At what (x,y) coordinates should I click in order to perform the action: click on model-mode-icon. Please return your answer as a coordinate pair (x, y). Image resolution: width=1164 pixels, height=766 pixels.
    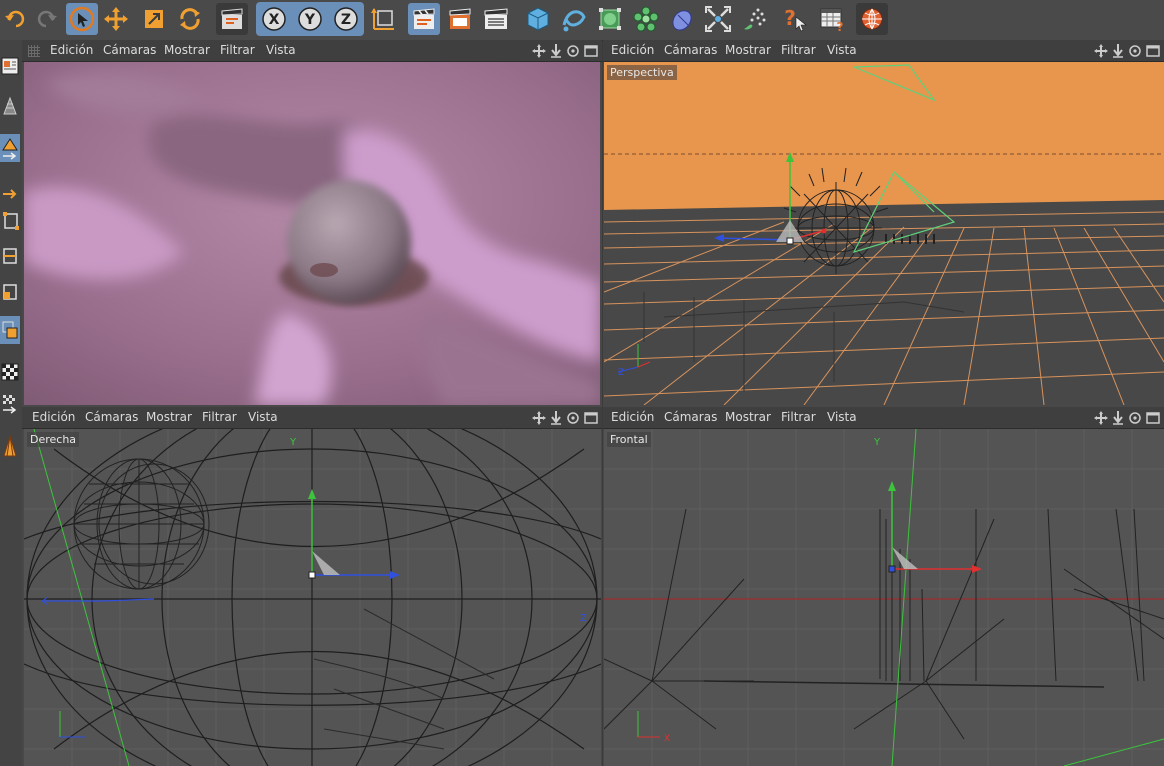
    Looking at the image, I should click on (10, 148).